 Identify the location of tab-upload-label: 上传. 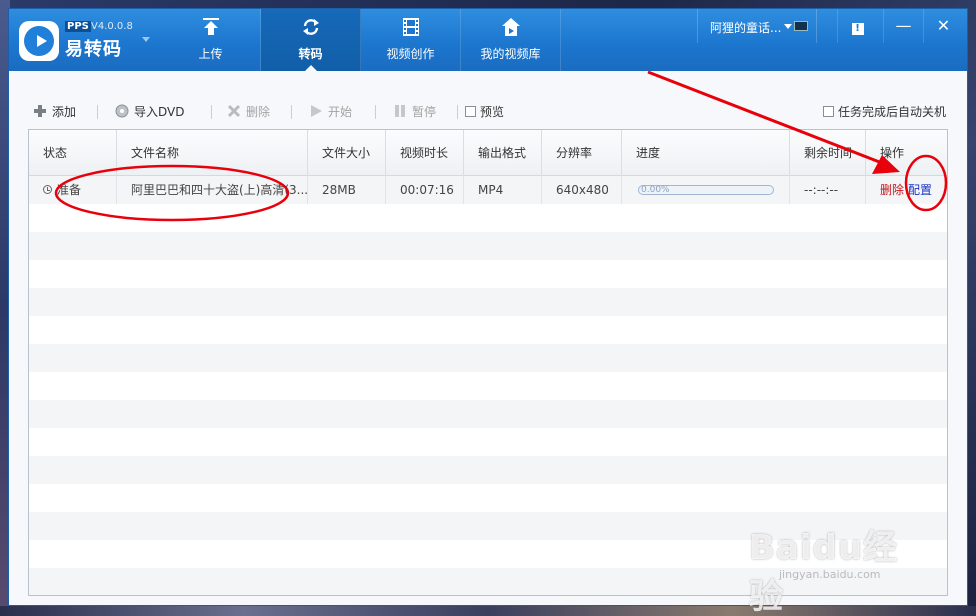
(210, 54).